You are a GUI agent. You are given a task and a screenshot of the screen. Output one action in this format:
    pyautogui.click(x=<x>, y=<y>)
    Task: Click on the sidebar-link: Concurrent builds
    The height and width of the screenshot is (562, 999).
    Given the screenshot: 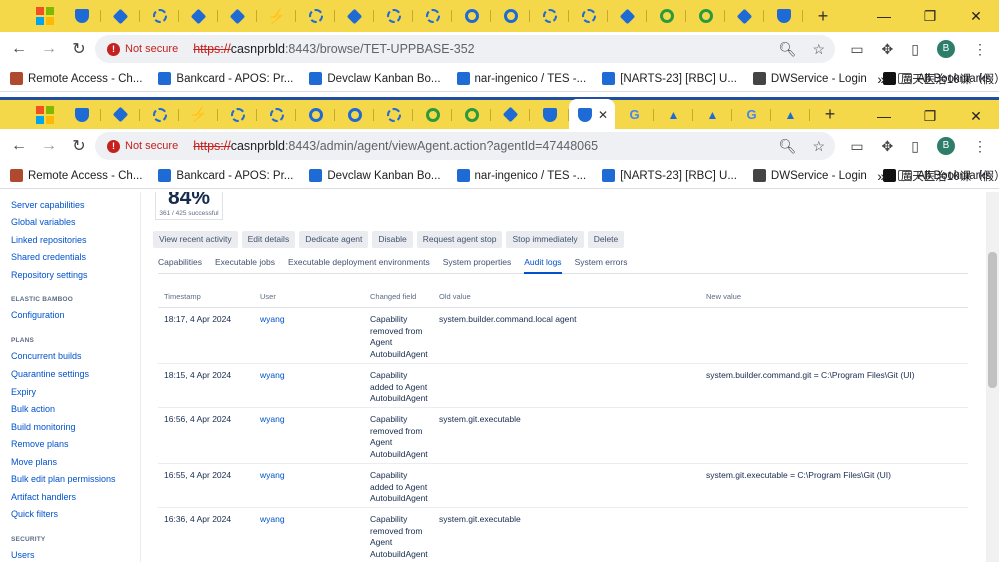 What is the action you would take?
    pyautogui.click(x=46, y=356)
    